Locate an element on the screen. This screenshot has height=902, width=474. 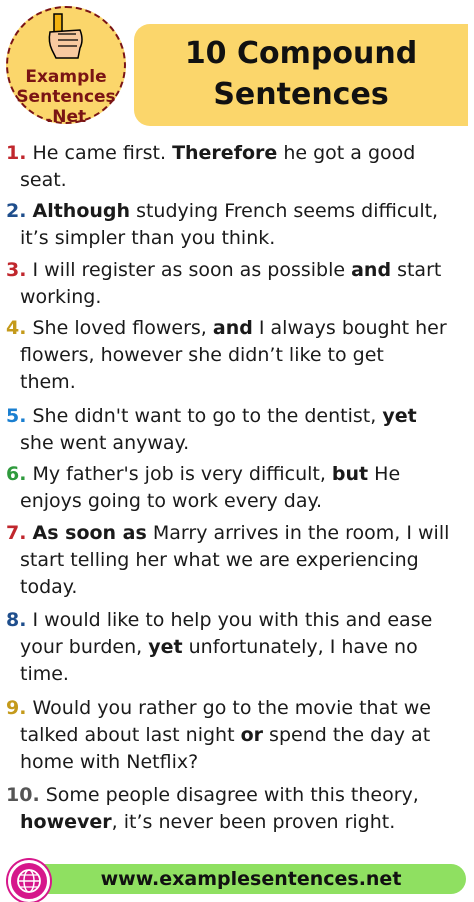
sentence-line: however, it’s never been proven right. is located at coordinates (236, 822).